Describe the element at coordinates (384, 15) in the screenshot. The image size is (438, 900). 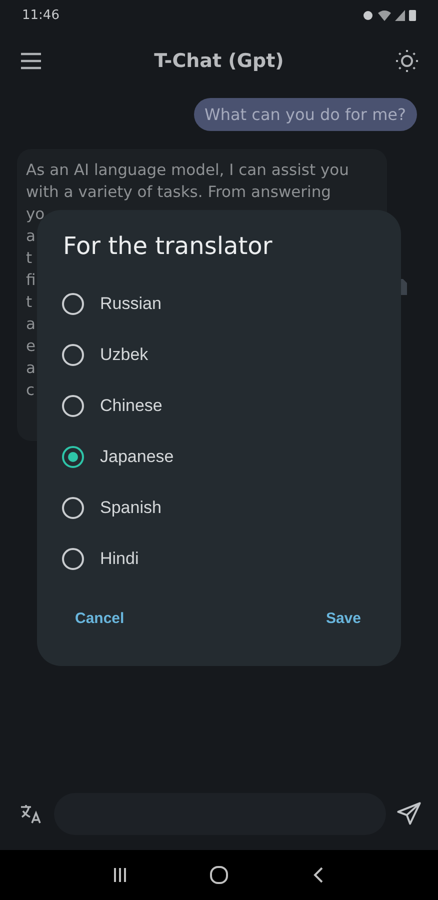
I see `wifi-icon` at that location.